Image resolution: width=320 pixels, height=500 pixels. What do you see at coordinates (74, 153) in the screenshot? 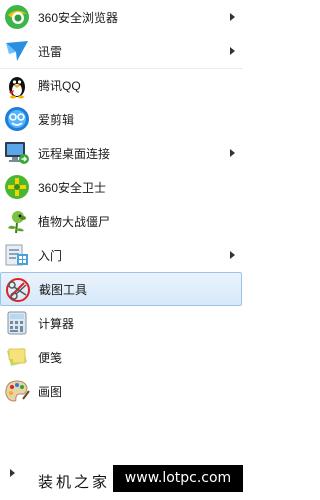
I see `menu-item-label: 远程桌面连接` at bounding box center [74, 153].